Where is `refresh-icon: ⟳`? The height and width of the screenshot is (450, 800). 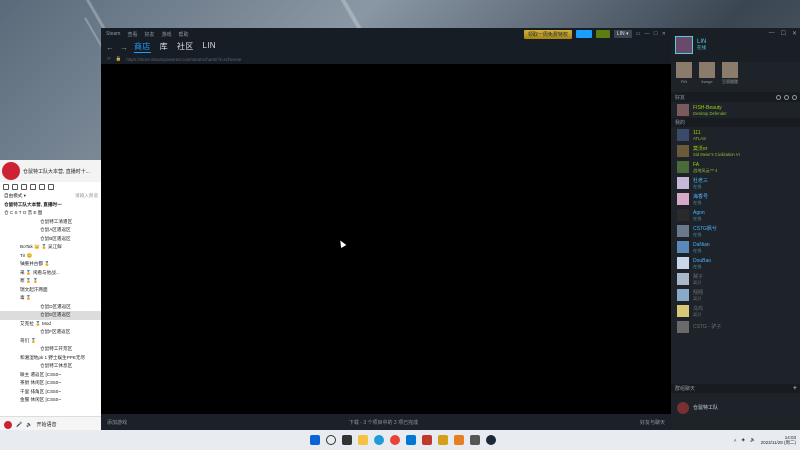
refresh-icon: ⟳ is located at coordinates (109, 59).